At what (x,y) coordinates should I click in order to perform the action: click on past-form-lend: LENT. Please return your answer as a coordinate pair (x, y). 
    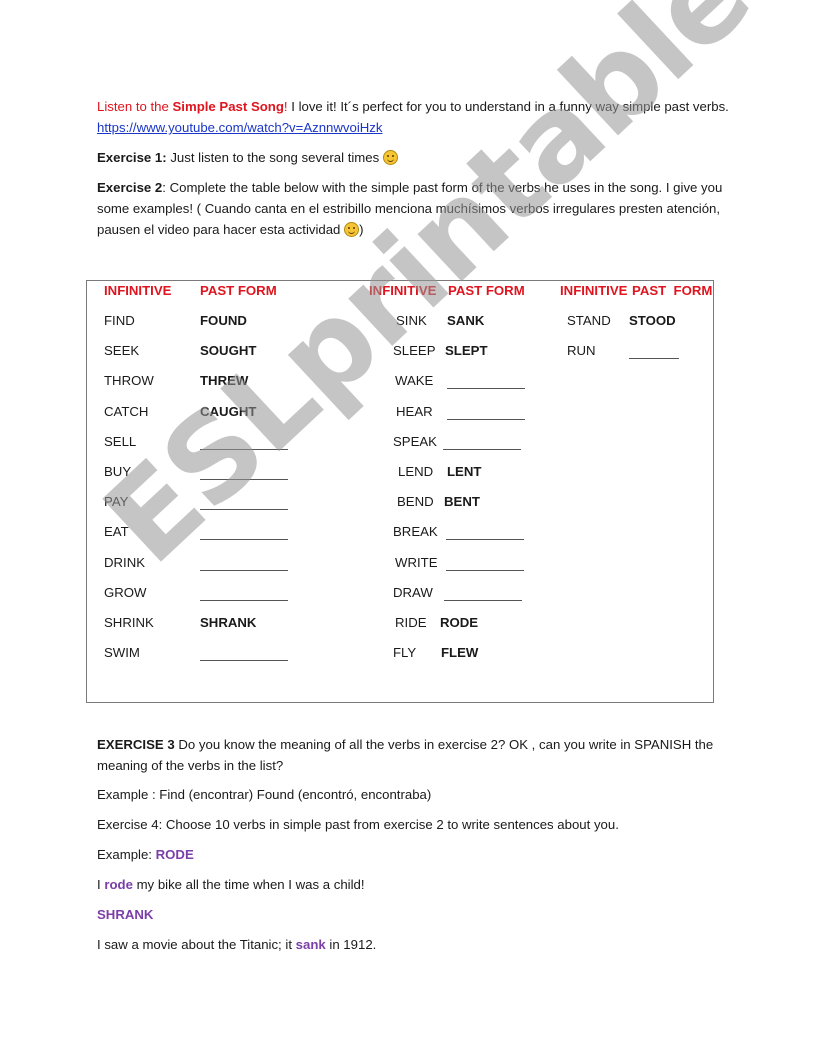
    Looking at the image, I should click on (464, 471).